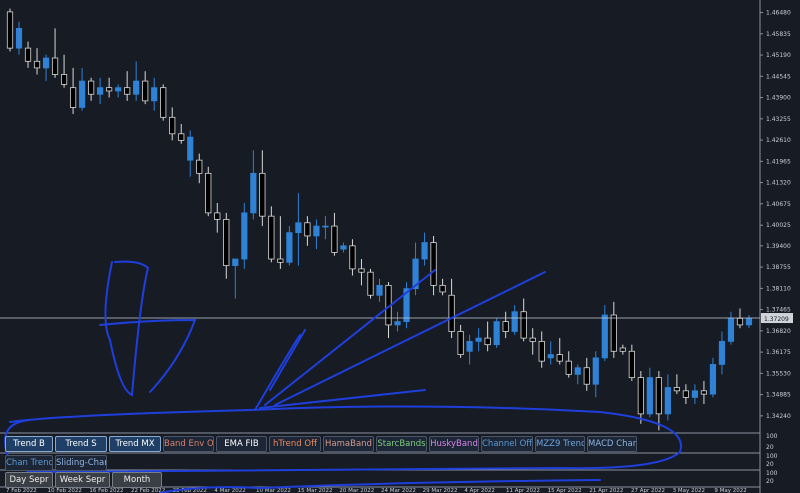 The height and width of the screenshot is (493, 800). What do you see at coordinates (29, 463) in the screenshot?
I see `toolbar-button-chan-trend: Chan Trend` at bounding box center [29, 463].